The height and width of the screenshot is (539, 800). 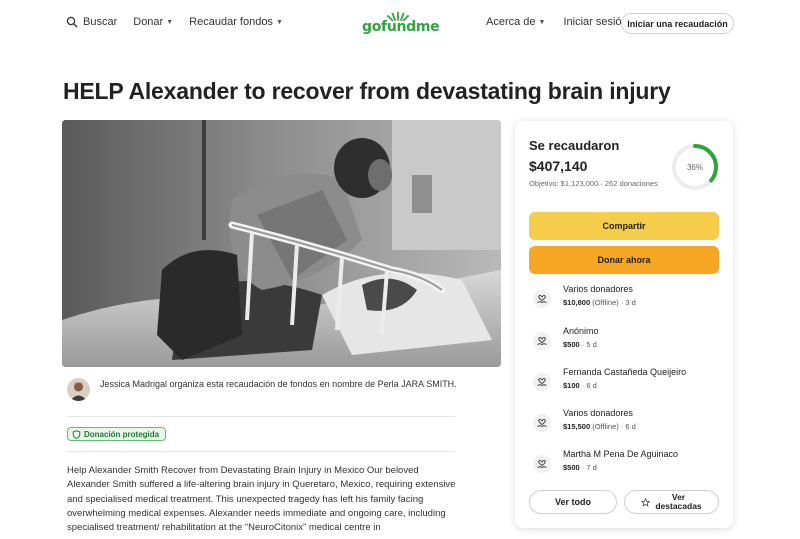 What do you see at coordinates (100, 22) in the screenshot?
I see `search-label: Buscar` at bounding box center [100, 22].